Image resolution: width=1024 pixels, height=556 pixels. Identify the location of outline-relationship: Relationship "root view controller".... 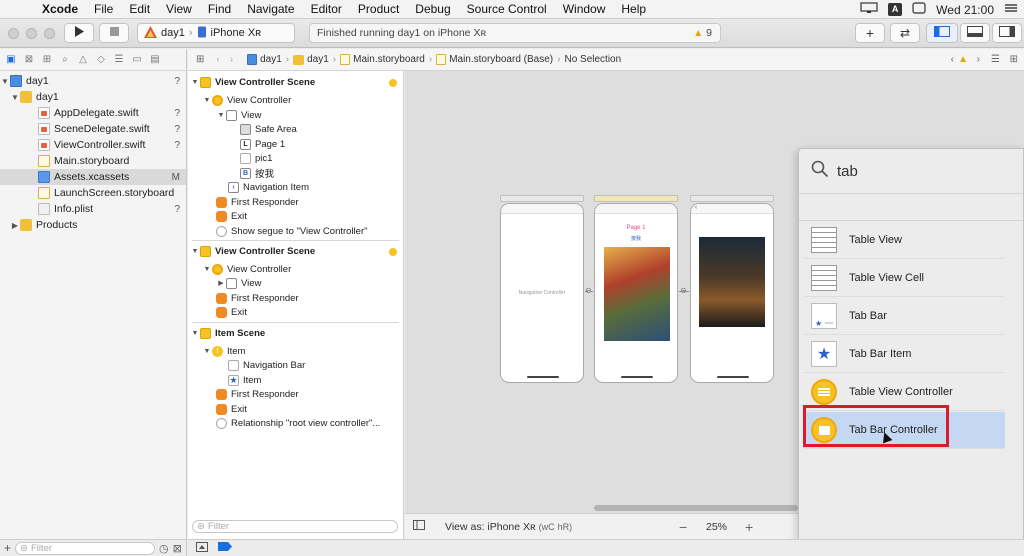
(295, 423).